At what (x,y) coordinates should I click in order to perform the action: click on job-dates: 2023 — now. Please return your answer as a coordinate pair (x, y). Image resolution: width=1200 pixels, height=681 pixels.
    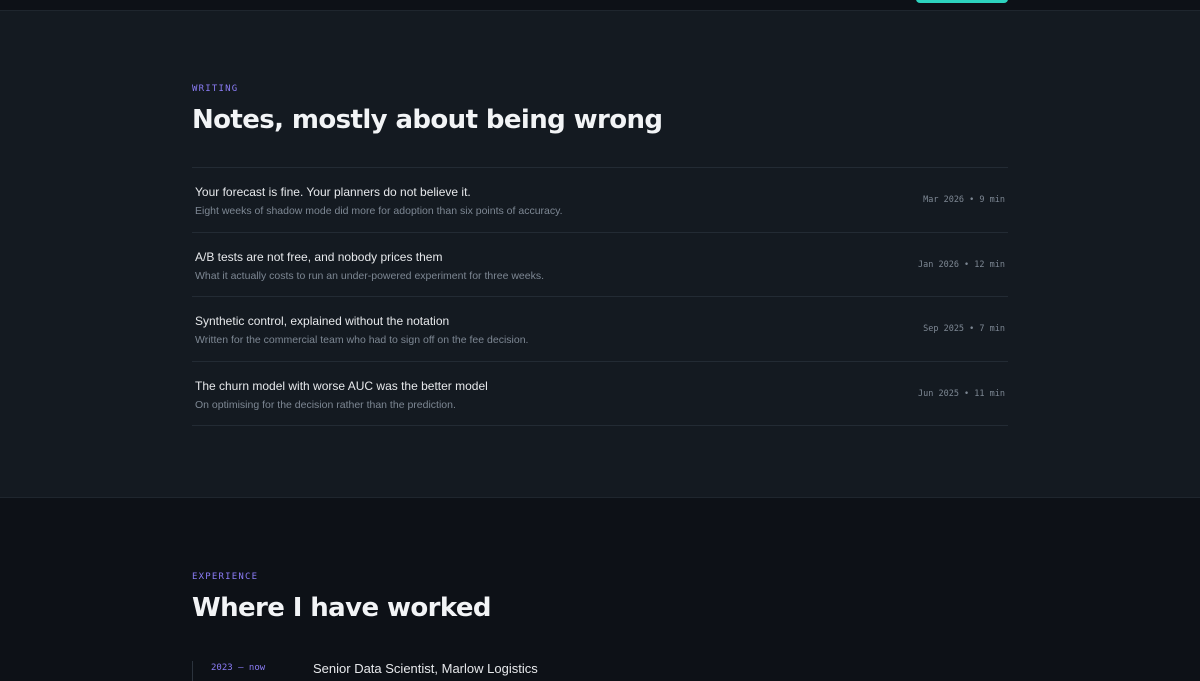
    Looking at the image, I should click on (238, 668).